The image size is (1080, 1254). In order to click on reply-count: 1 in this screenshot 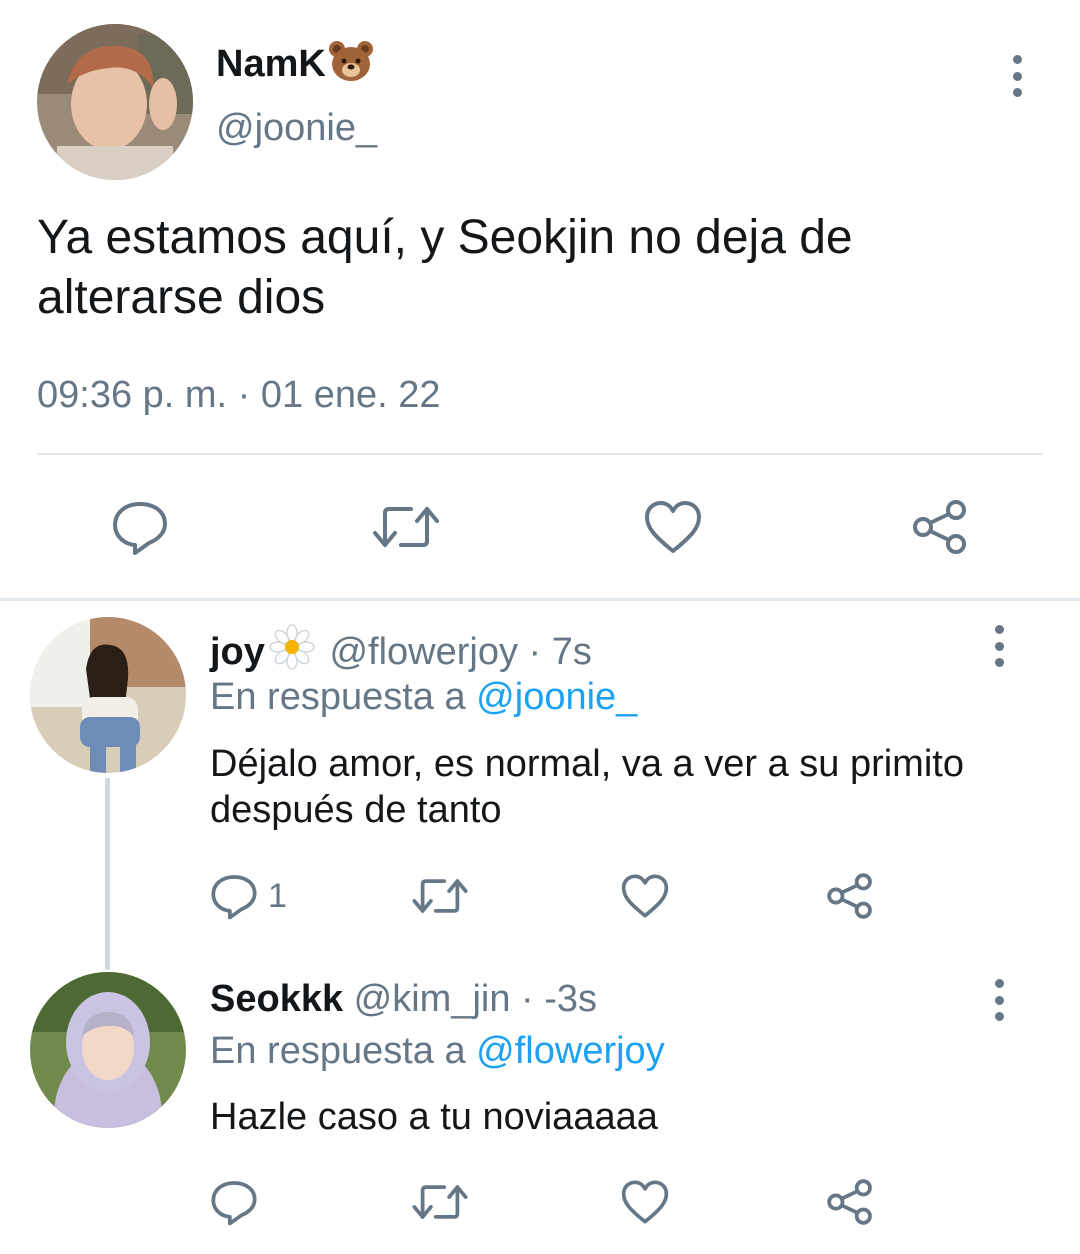, I will do `click(277, 895)`.